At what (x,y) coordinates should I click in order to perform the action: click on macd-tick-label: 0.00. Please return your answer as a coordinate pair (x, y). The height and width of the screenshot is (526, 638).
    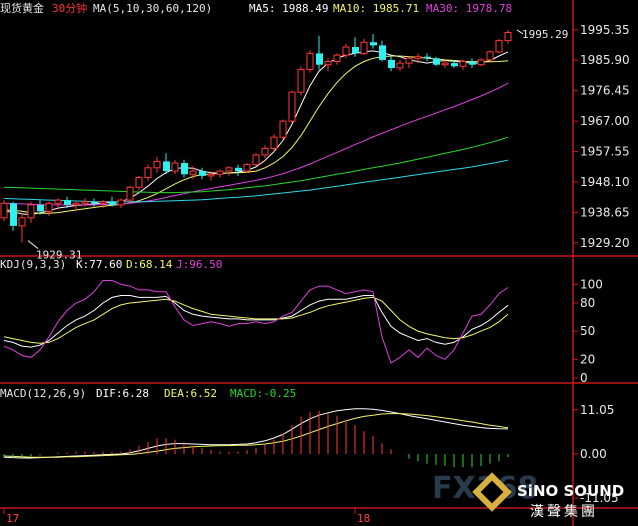
    Looking at the image, I should click on (593, 454).